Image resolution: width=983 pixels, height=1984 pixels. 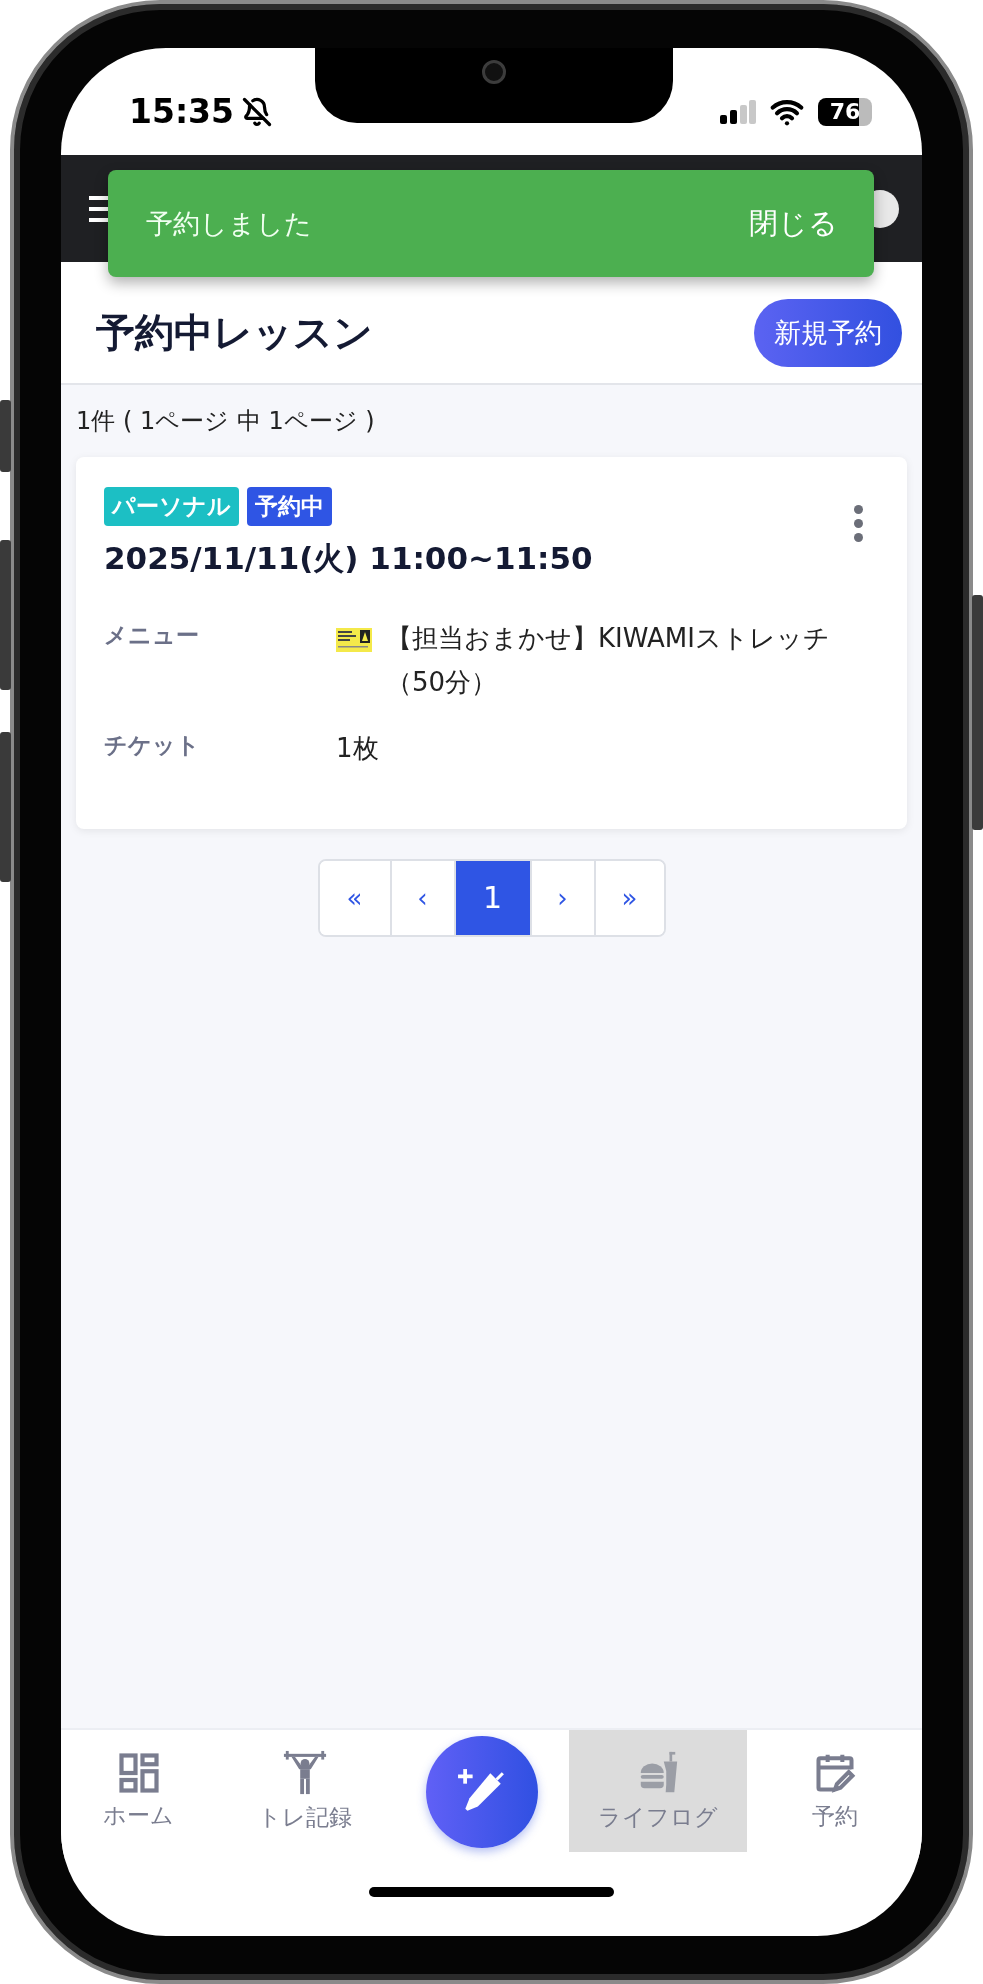 What do you see at coordinates (658, 1791) in the screenshot?
I see `nav-tab: ライフログ` at bounding box center [658, 1791].